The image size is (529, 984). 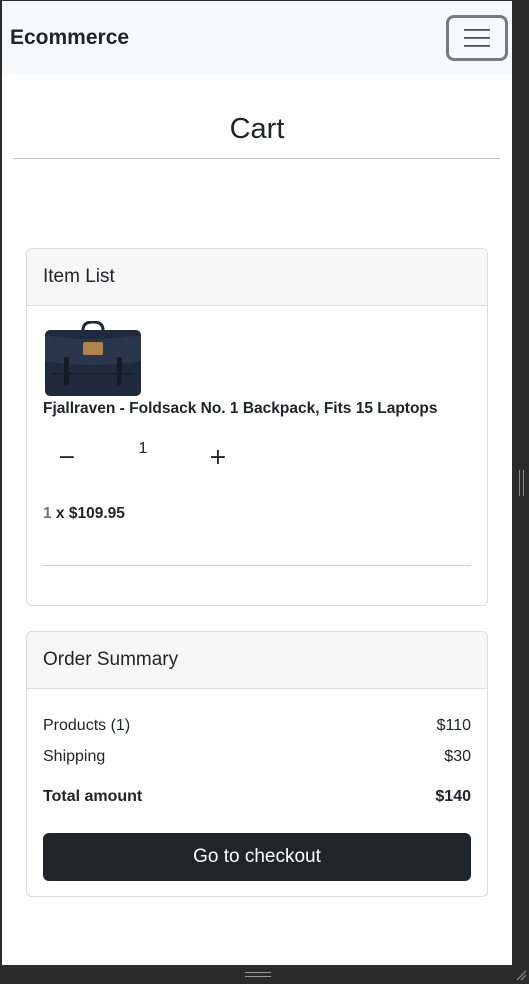 I want to click on hamburger-menu-icon, so click(x=477, y=38).